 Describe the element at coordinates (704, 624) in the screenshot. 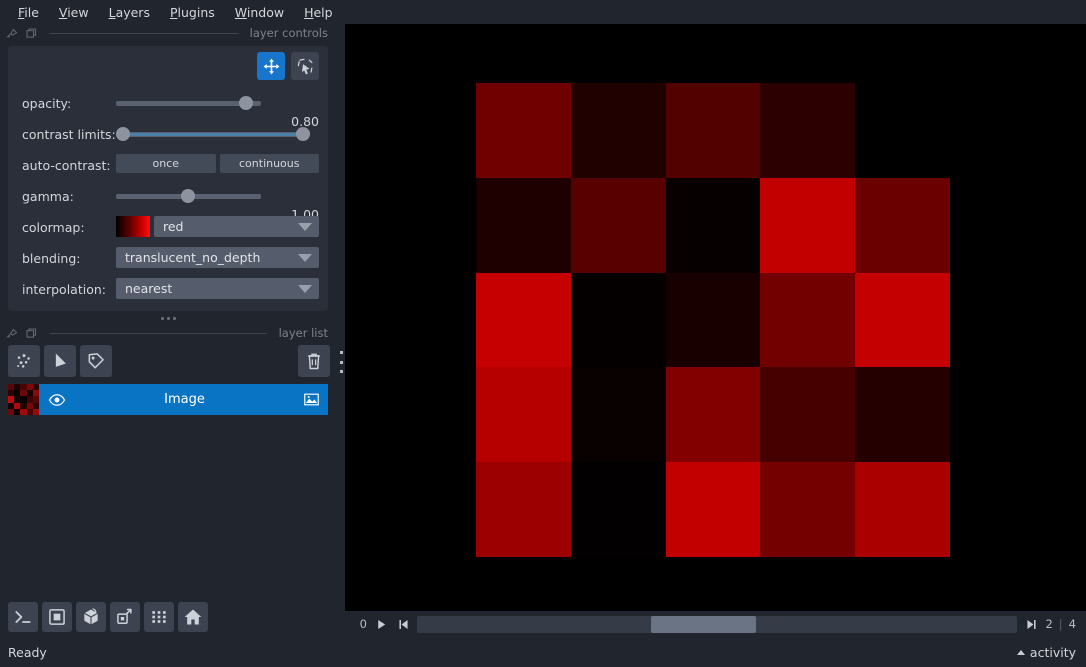

I see `dimension-slider-handle` at that location.